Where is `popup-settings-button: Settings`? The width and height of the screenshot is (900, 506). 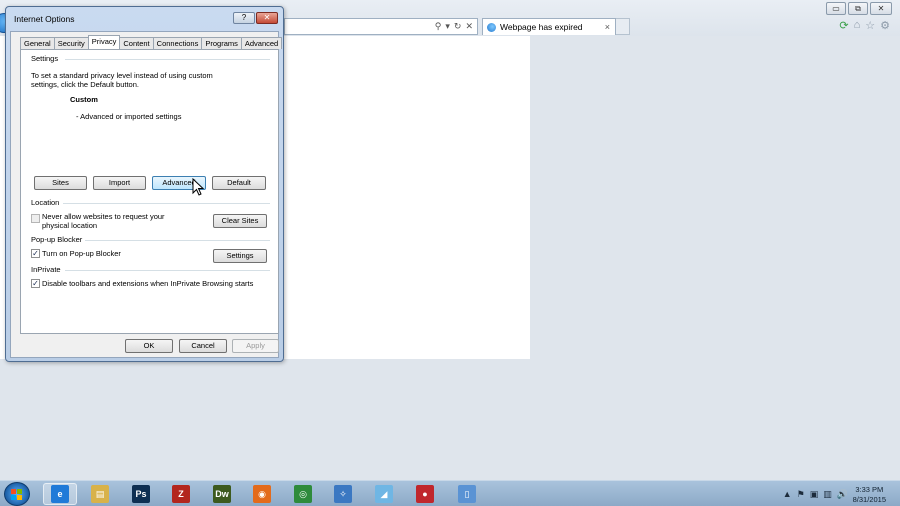 popup-settings-button: Settings is located at coordinates (240, 256).